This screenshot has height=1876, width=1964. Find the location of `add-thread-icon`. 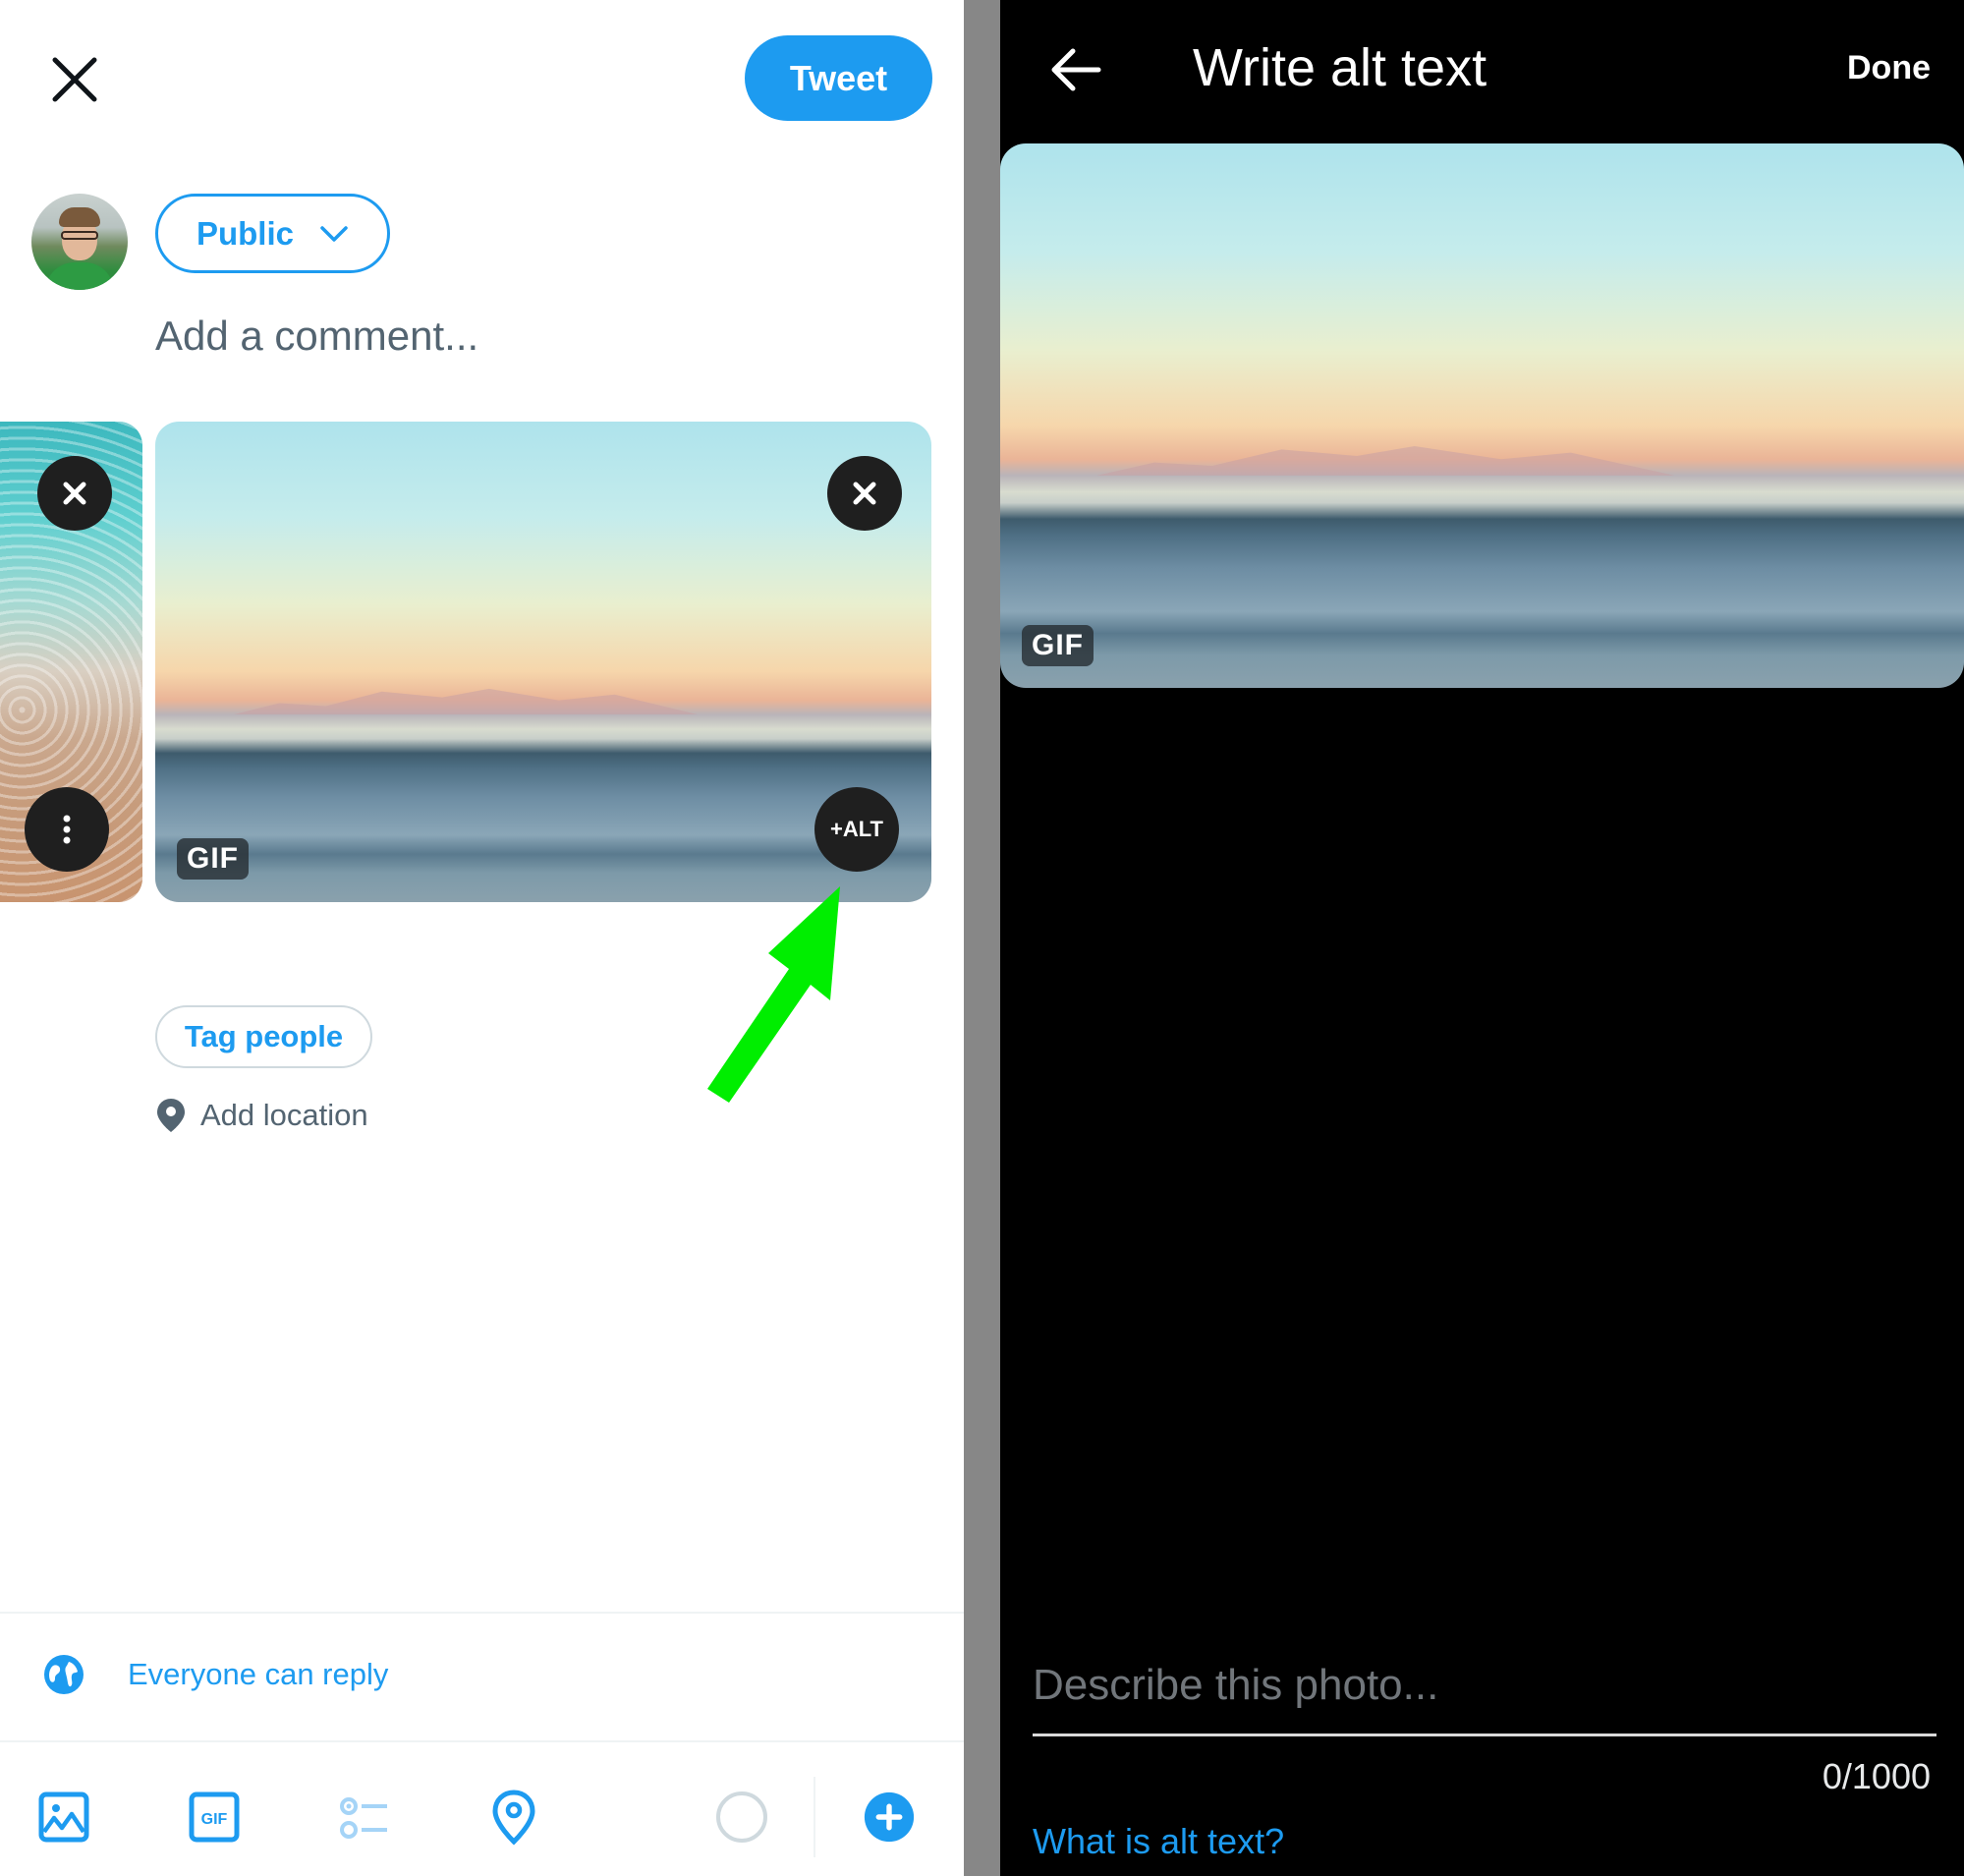

add-thread-icon is located at coordinates (890, 1817).